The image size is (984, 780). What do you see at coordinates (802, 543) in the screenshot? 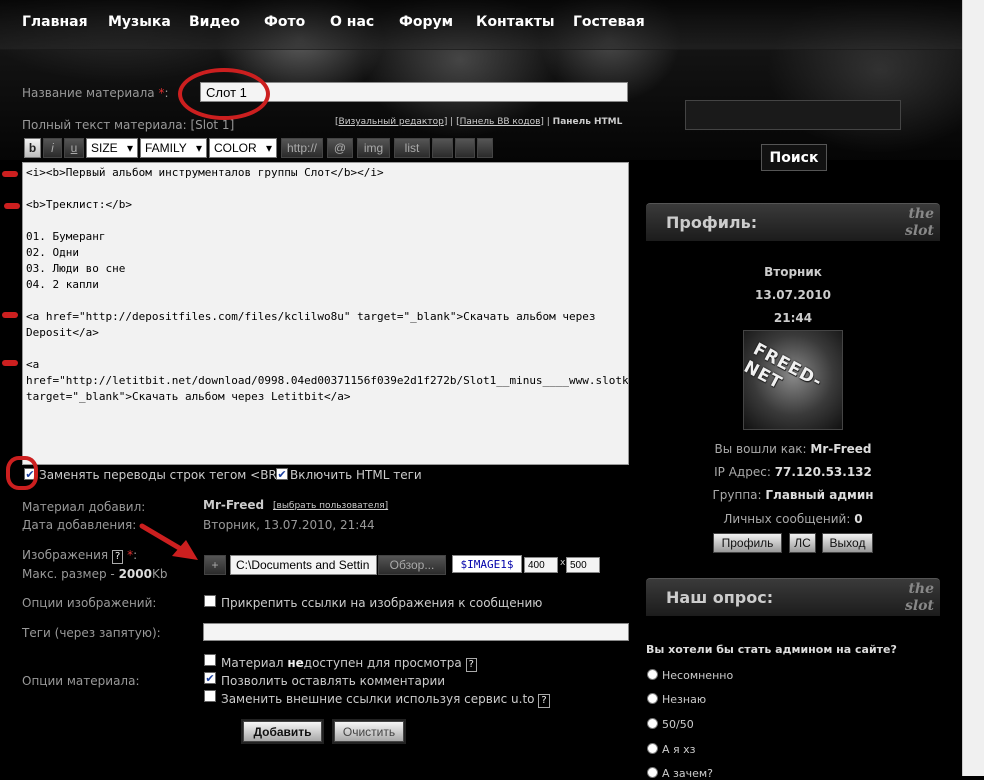
I see `pm-button: ЛС` at bounding box center [802, 543].